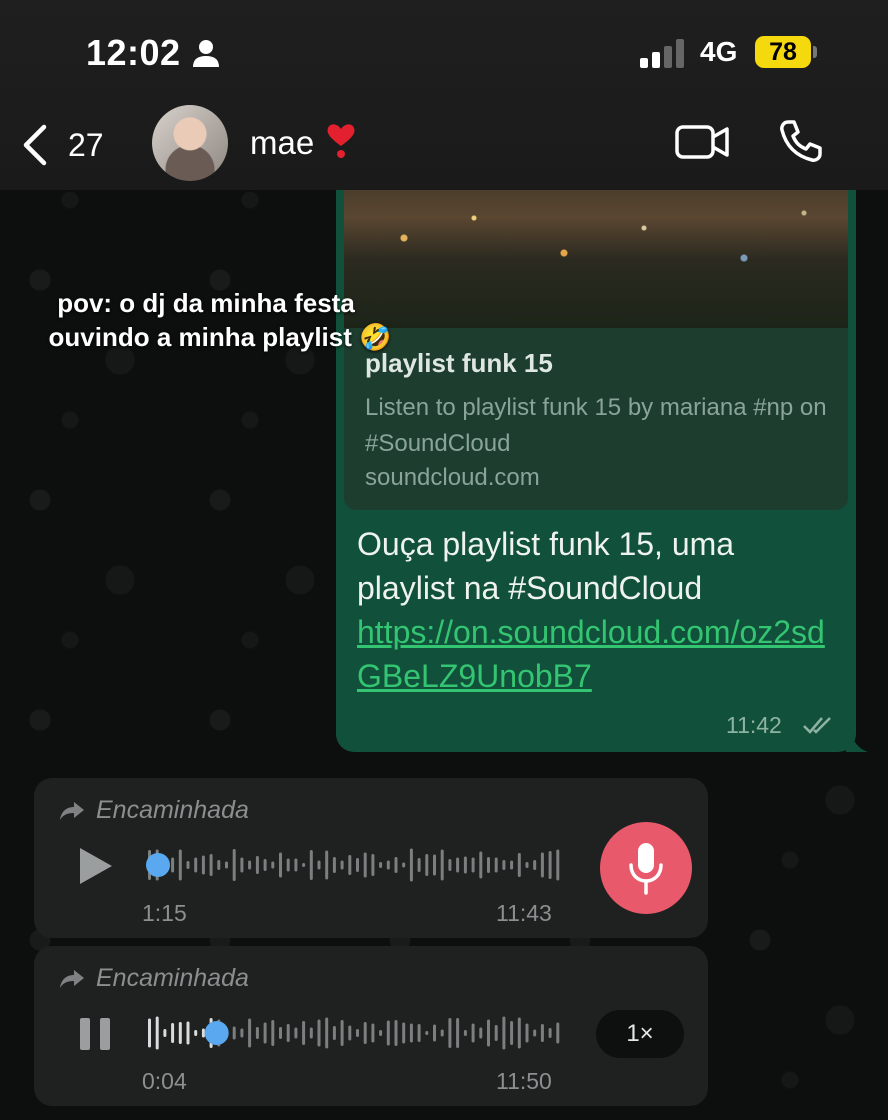 The width and height of the screenshot is (888, 1120). What do you see at coordinates (282, 143) in the screenshot?
I see `contact-name: mae` at bounding box center [282, 143].